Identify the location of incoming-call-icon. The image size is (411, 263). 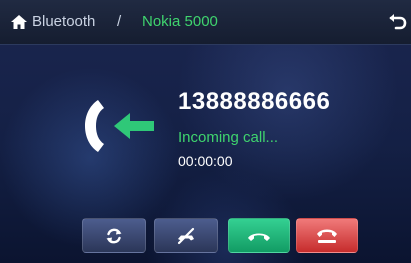
(119, 126).